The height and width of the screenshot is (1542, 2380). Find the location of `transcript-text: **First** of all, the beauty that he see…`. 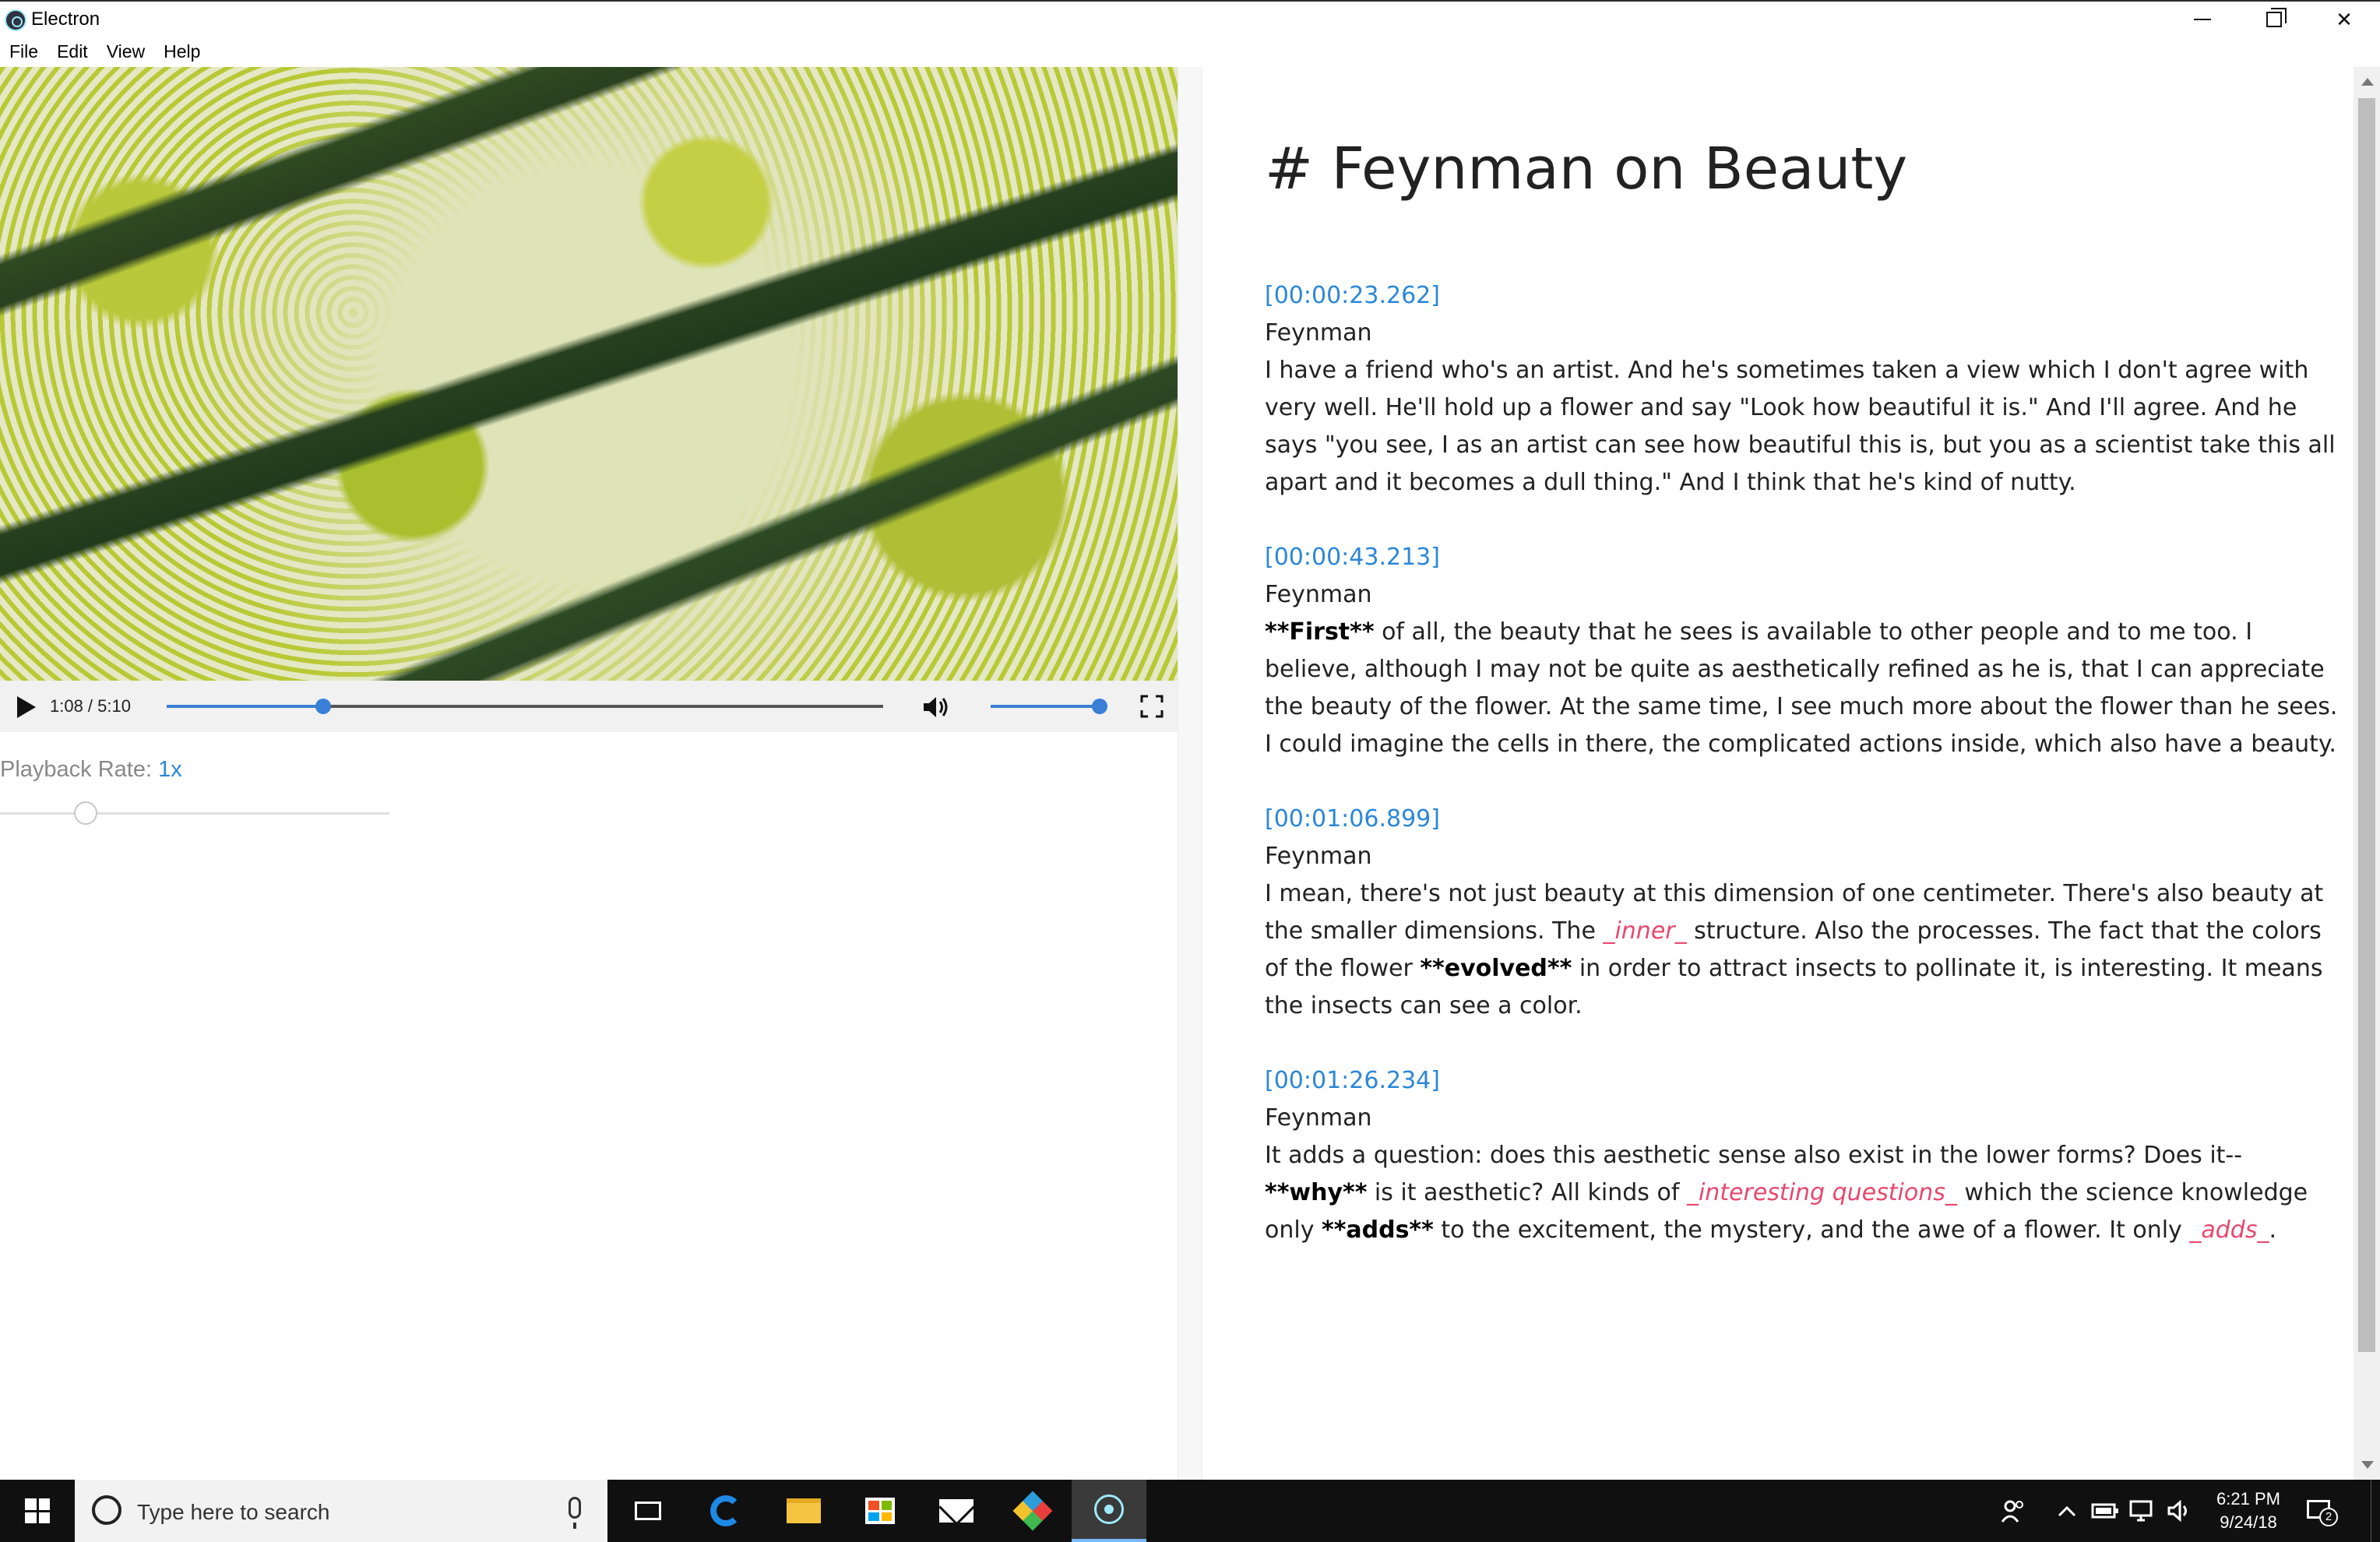

transcript-text: **First** of all, the beauty that he see… is located at coordinates (1801, 688).